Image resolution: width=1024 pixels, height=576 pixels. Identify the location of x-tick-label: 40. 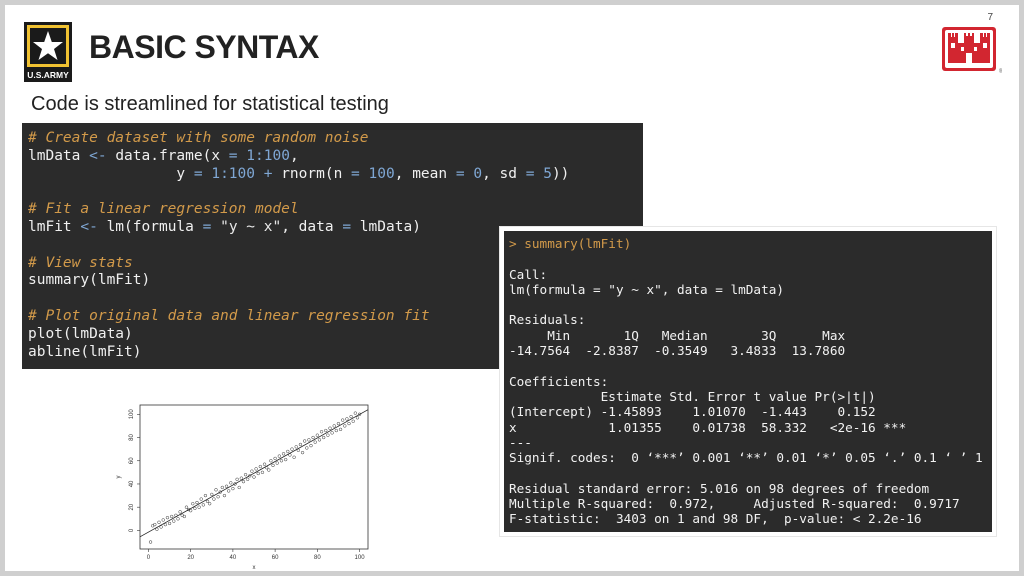
(233, 558).